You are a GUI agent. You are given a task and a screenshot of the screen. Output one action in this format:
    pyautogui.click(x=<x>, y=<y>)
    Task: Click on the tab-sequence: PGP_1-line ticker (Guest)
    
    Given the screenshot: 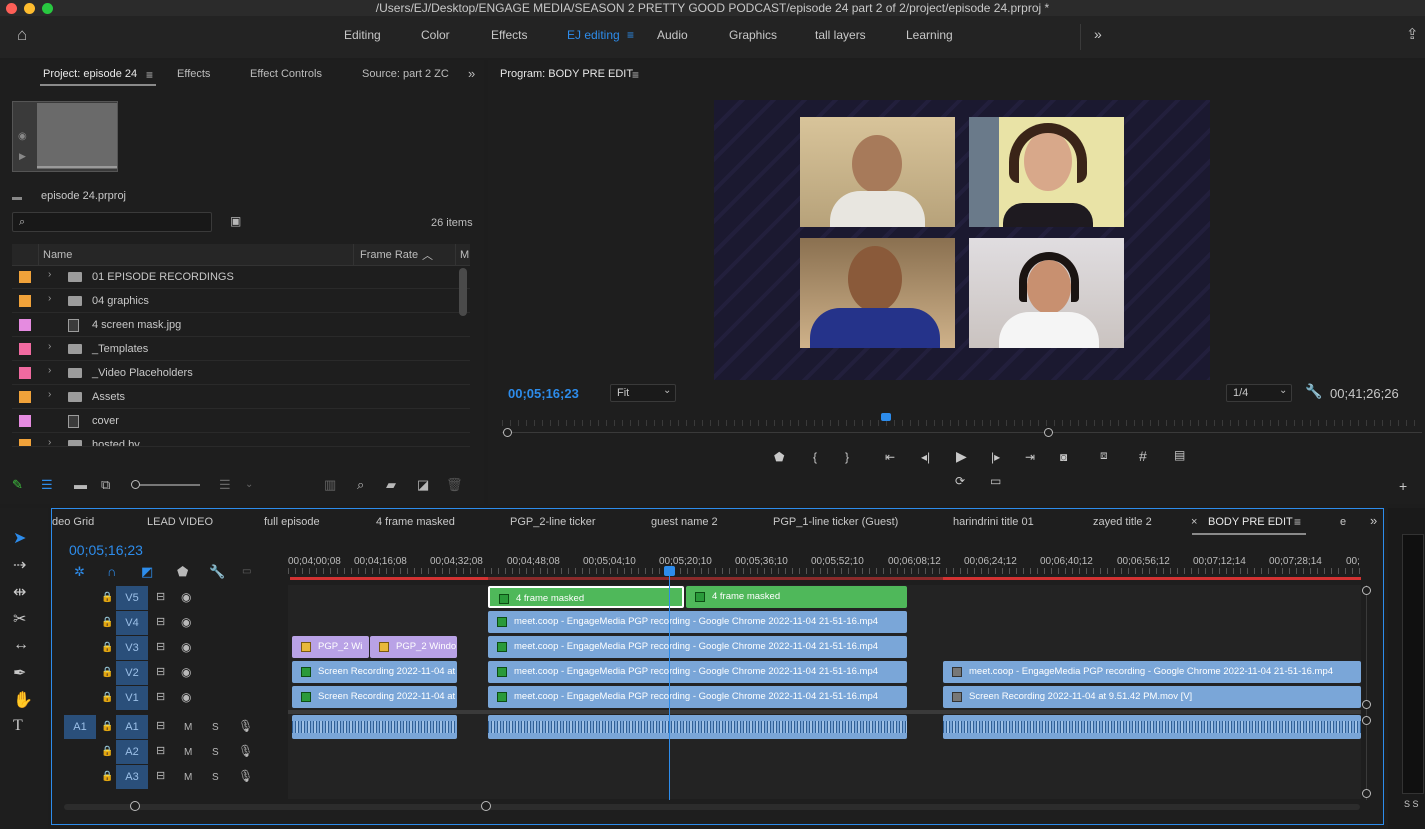 What is the action you would take?
    pyautogui.click(x=835, y=522)
    